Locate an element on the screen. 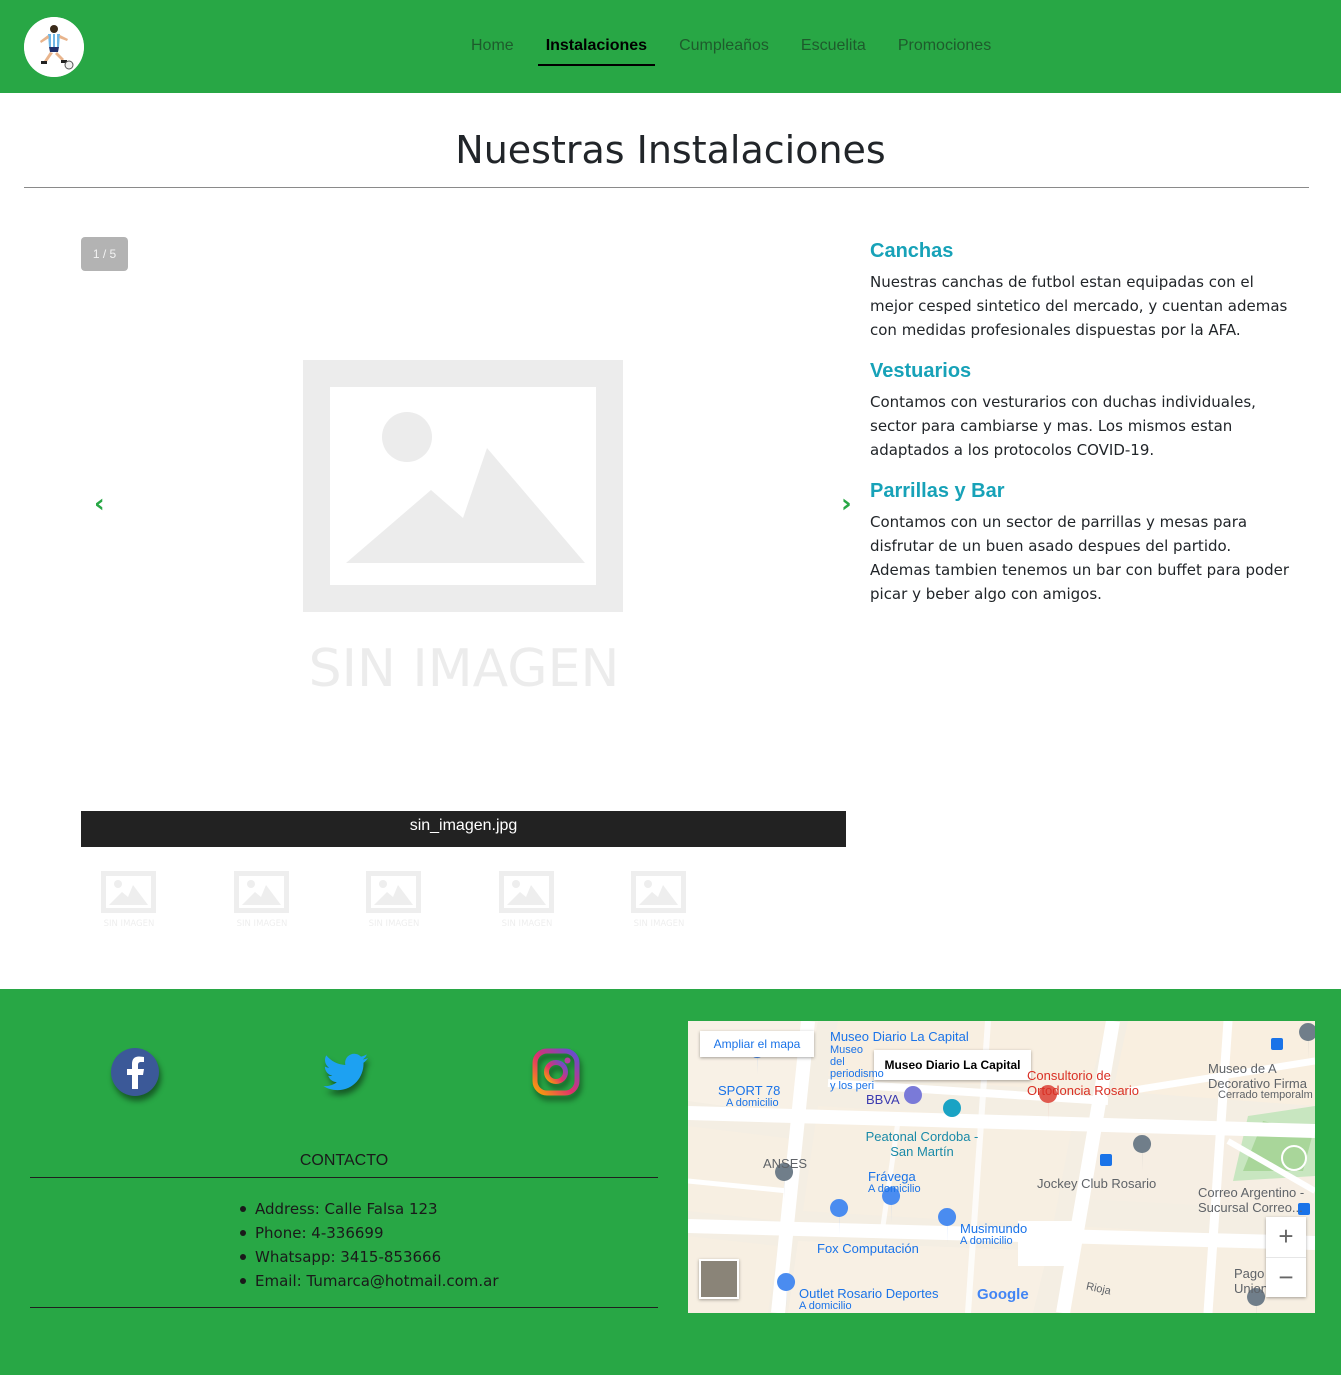  chevron-right-icon: › is located at coordinates (846, 504).